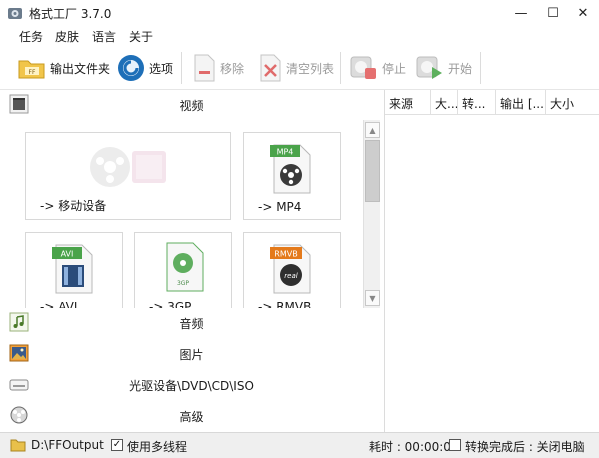 The height and width of the screenshot is (458, 599). I want to click on tile-mp4: MP4 -> MP4, so click(292, 176).